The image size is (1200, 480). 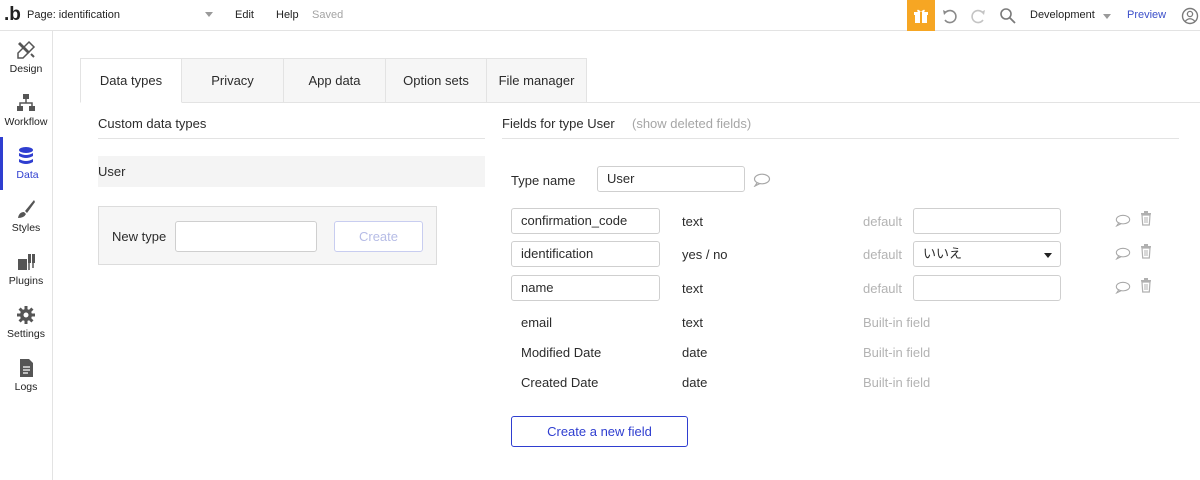 What do you see at coordinates (112, 171) in the screenshot?
I see `data-type-label: User` at bounding box center [112, 171].